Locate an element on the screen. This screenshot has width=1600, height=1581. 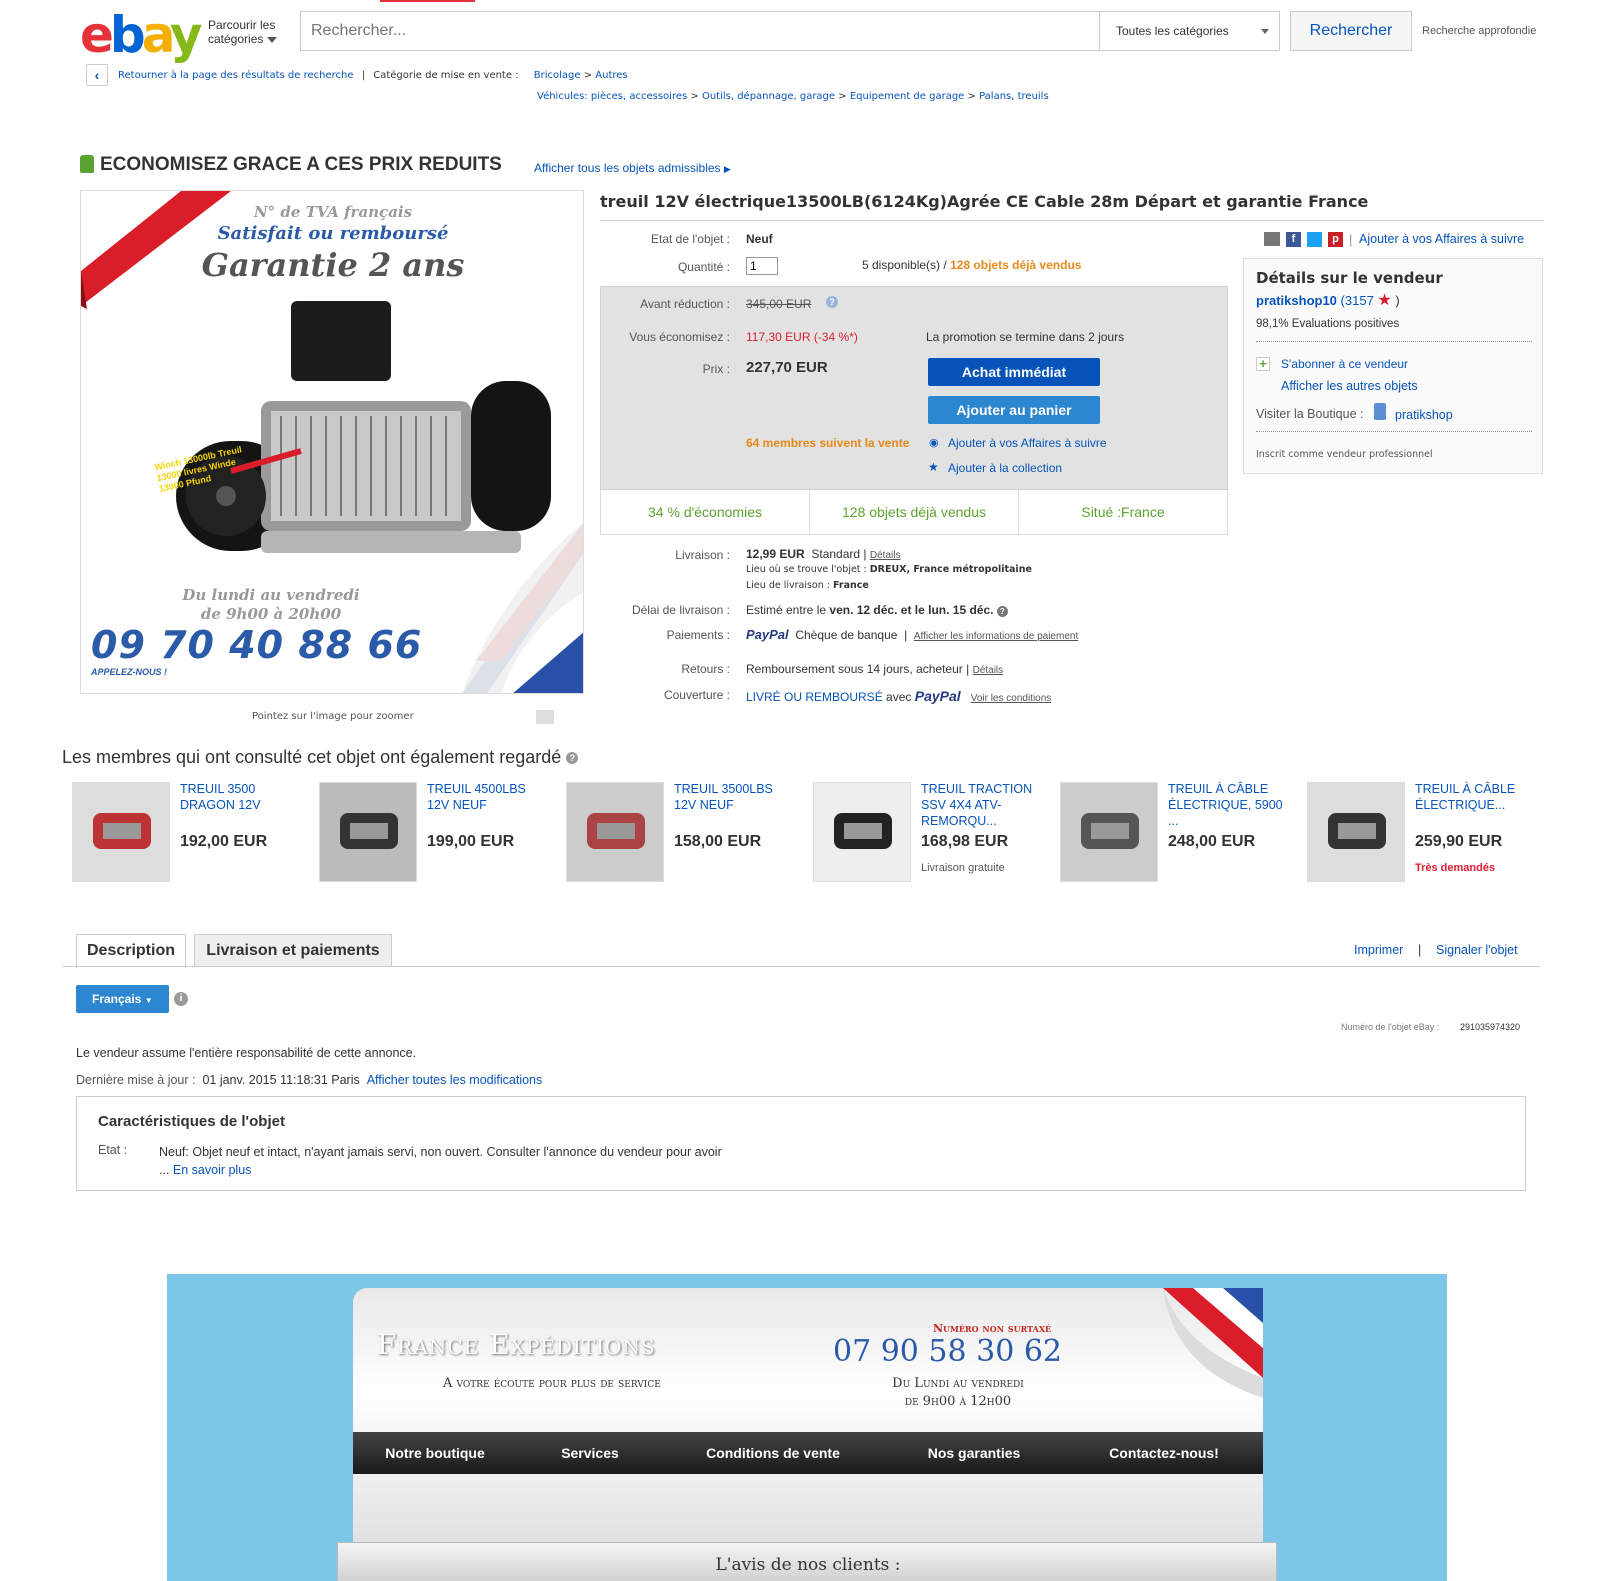
nav-contact: Contactez-nous! is located at coordinates (1164, 1453).